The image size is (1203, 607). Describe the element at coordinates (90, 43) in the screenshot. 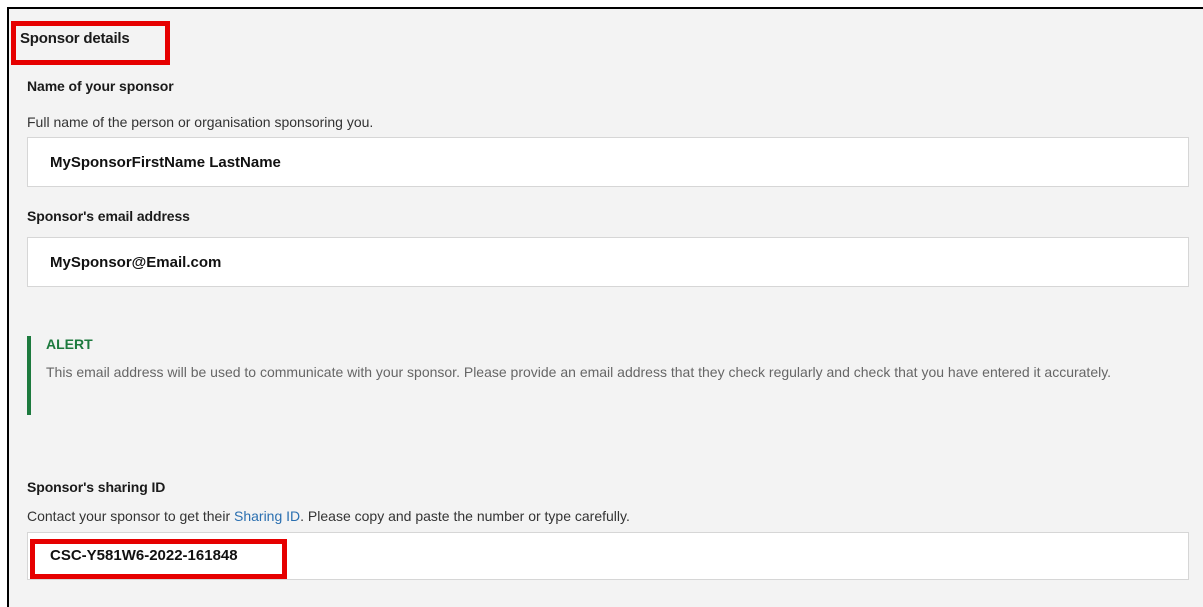

I see `highlight-box-title` at that location.